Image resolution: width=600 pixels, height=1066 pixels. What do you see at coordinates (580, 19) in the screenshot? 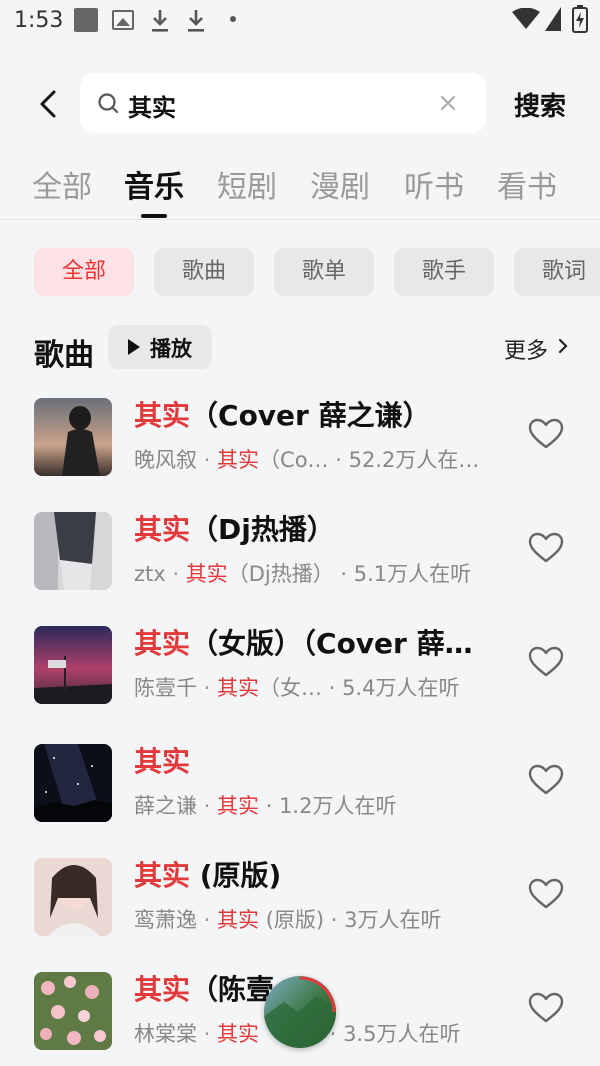
I see `battery-charging-icon` at bounding box center [580, 19].